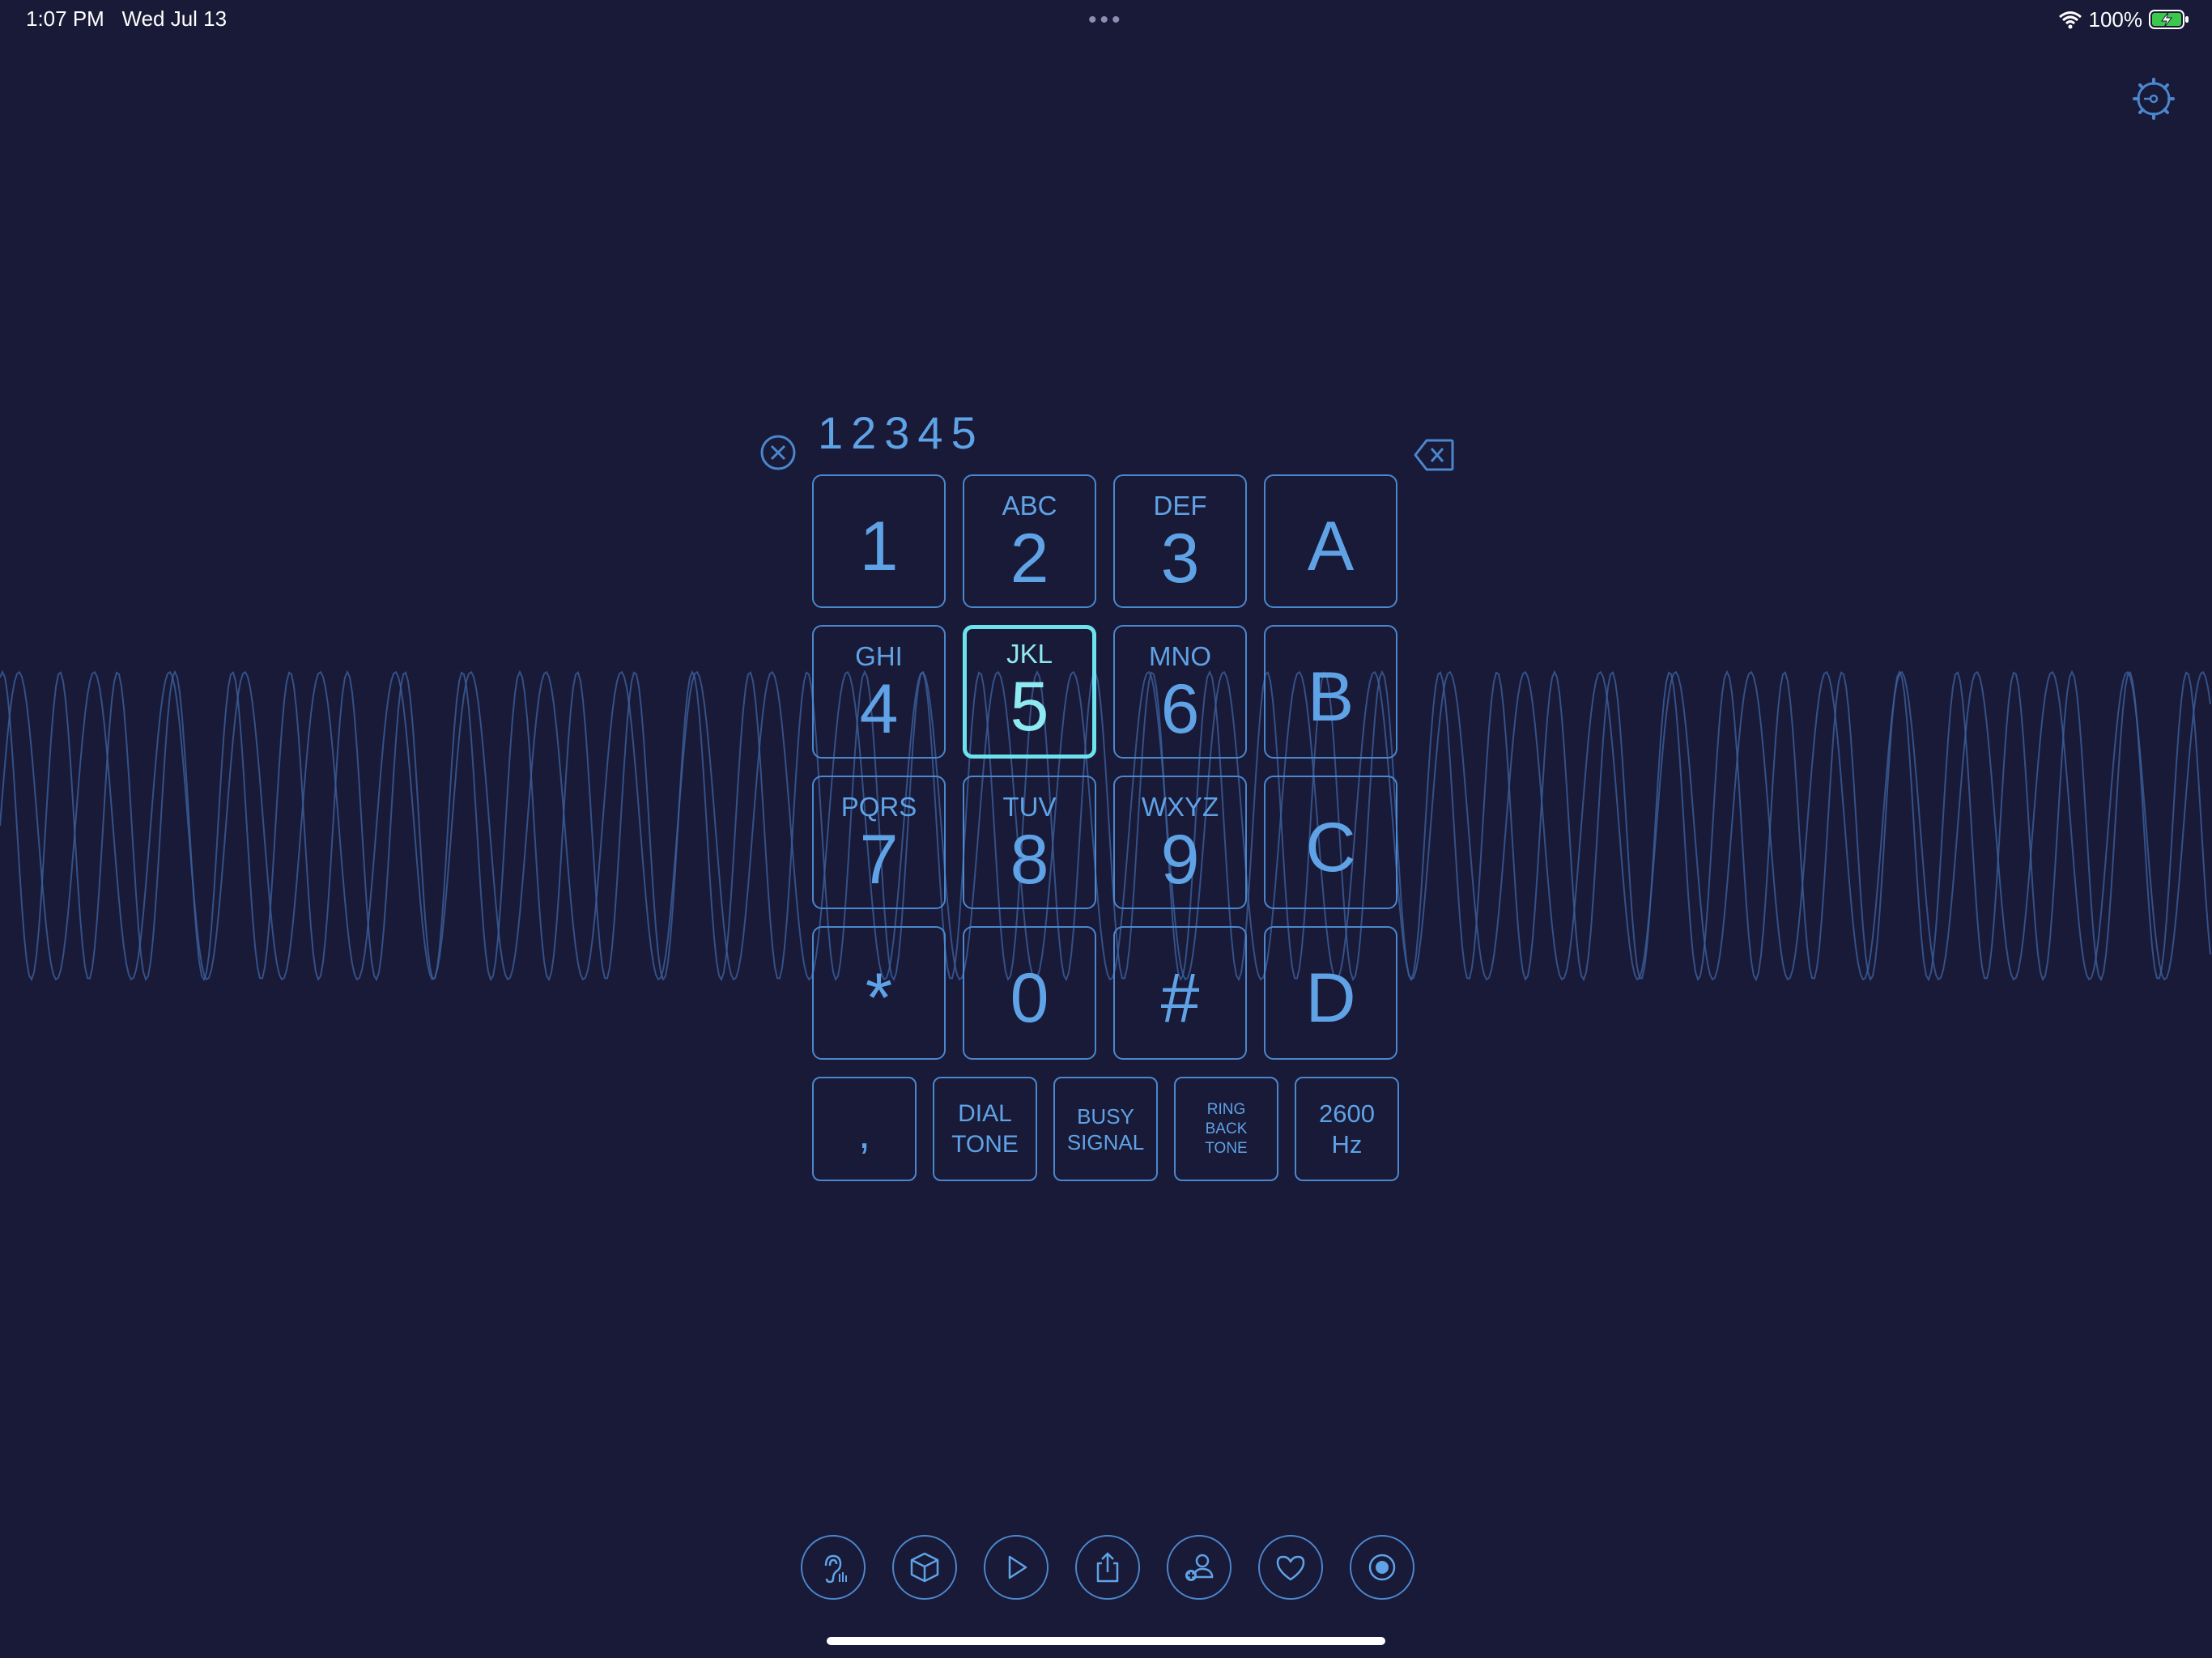 The height and width of the screenshot is (1658, 2212). I want to click on key-a: A, so click(1330, 541).